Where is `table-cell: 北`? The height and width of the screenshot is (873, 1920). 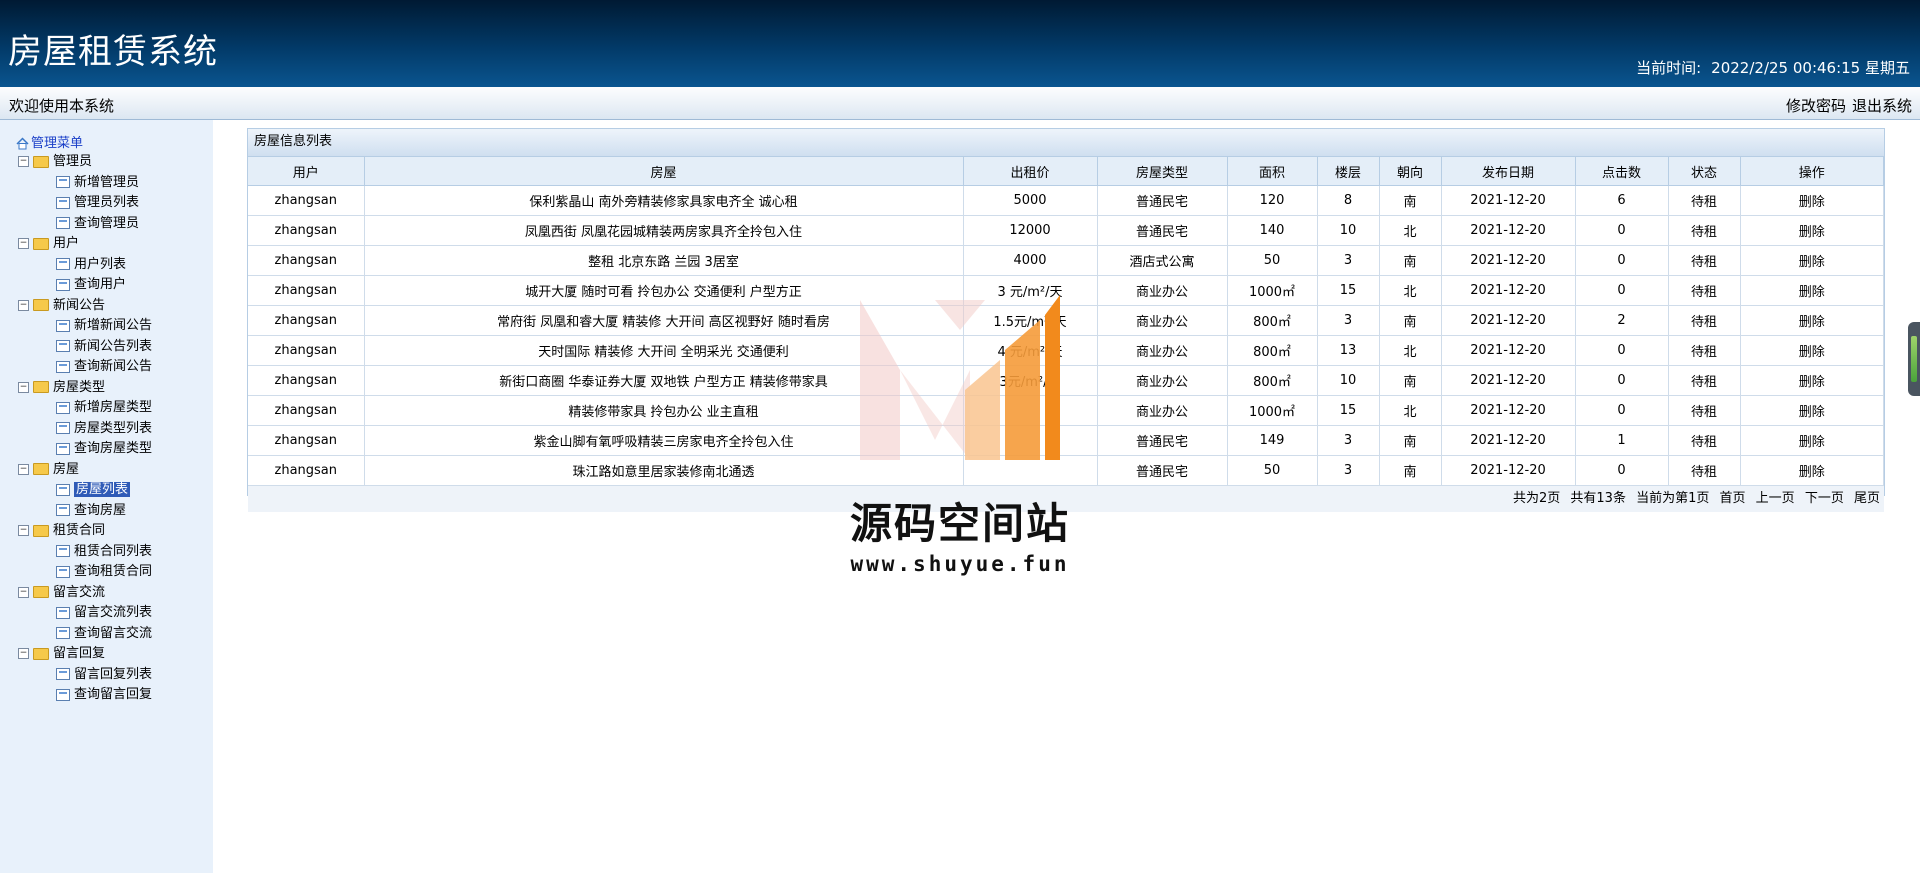
table-cell: 北 is located at coordinates (1410, 410).